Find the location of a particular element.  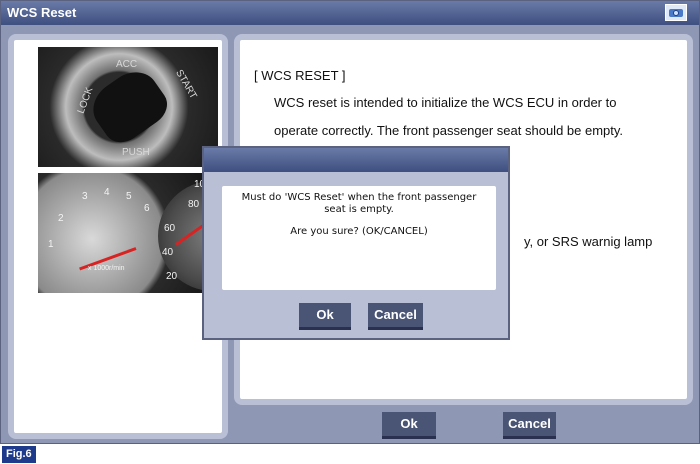

window-title: WCS Reset is located at coordinates (42, 12).